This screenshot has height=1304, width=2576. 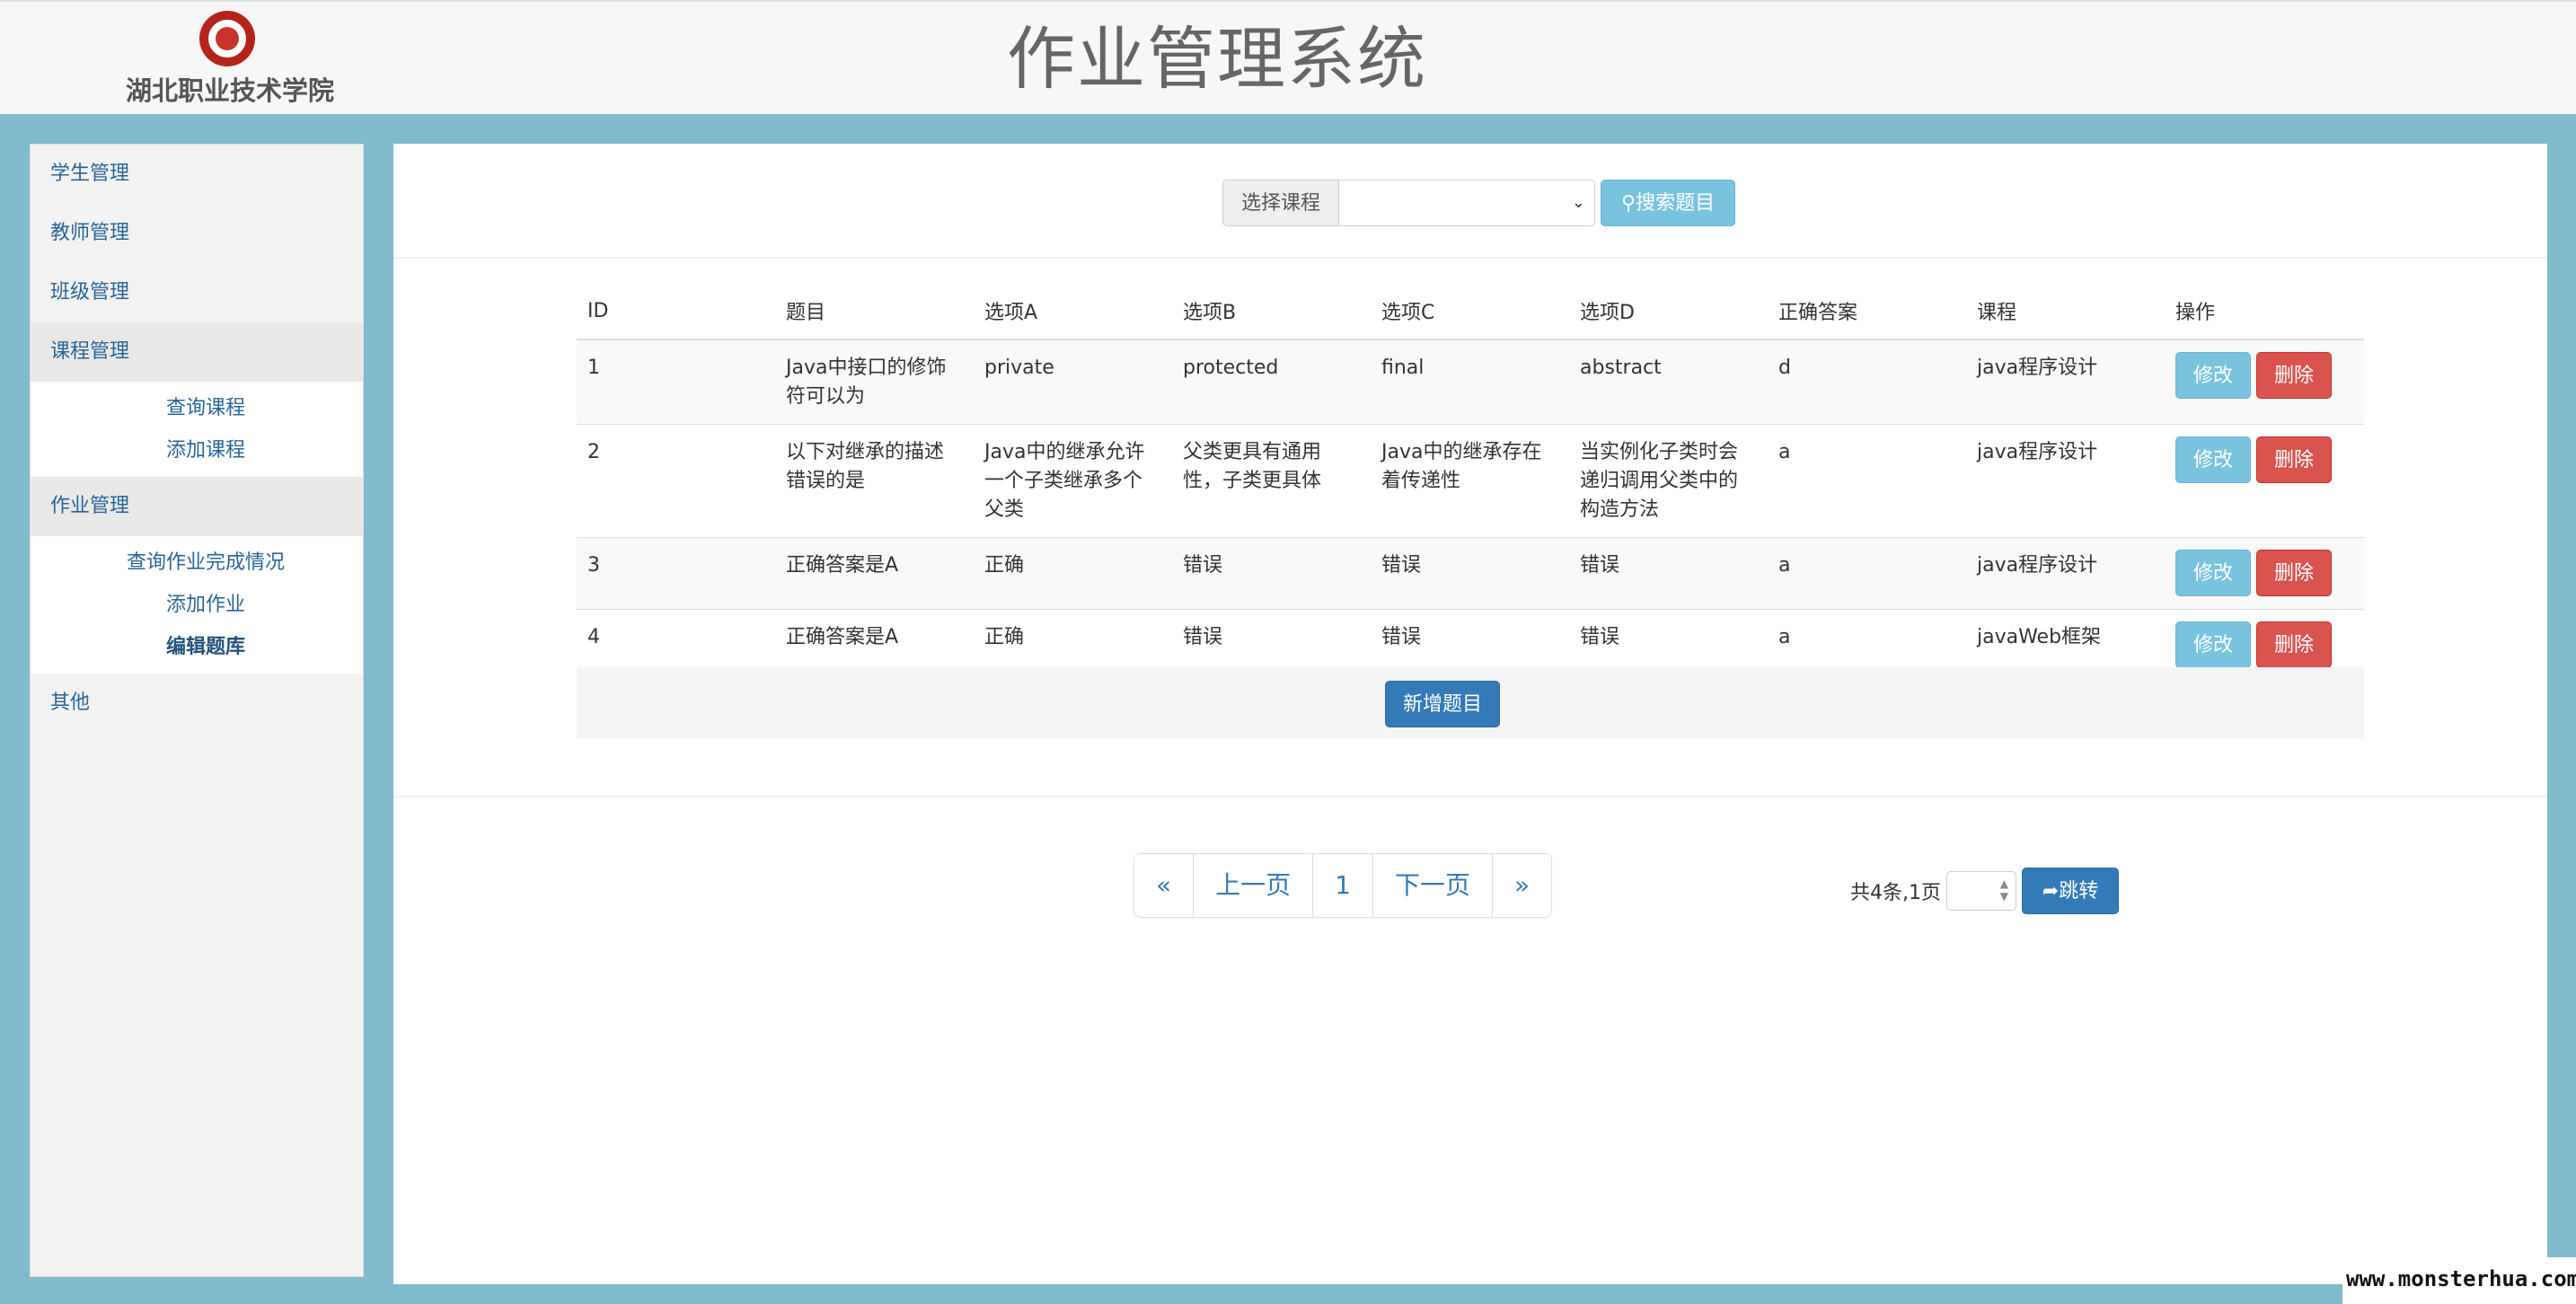 I want to click on column-header: 课程, so click(x=2065, y=311).